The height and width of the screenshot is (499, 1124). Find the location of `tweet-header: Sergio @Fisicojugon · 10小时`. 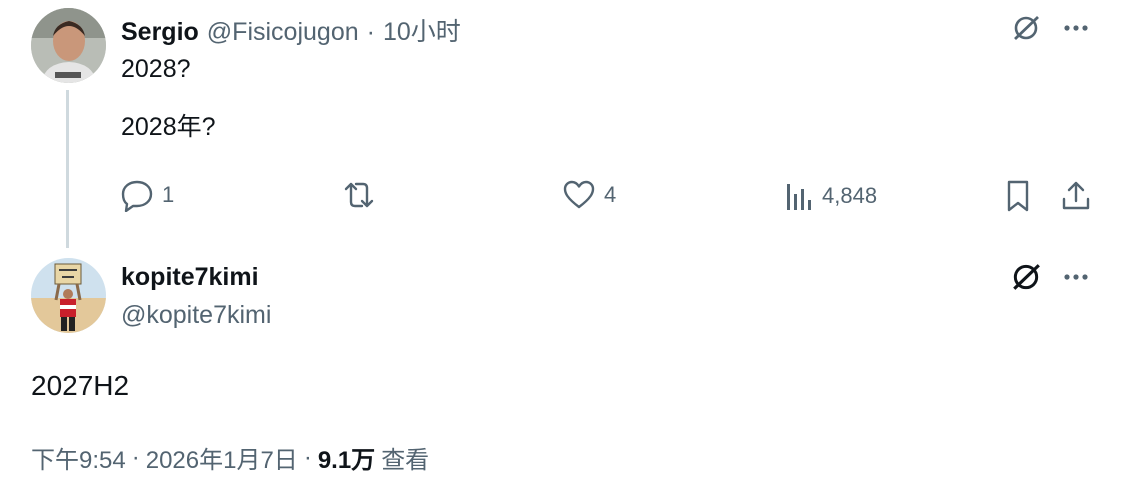

tweet-header: Sergio @Fisicojugon · 10小时 is located at coordinates (291, 30).